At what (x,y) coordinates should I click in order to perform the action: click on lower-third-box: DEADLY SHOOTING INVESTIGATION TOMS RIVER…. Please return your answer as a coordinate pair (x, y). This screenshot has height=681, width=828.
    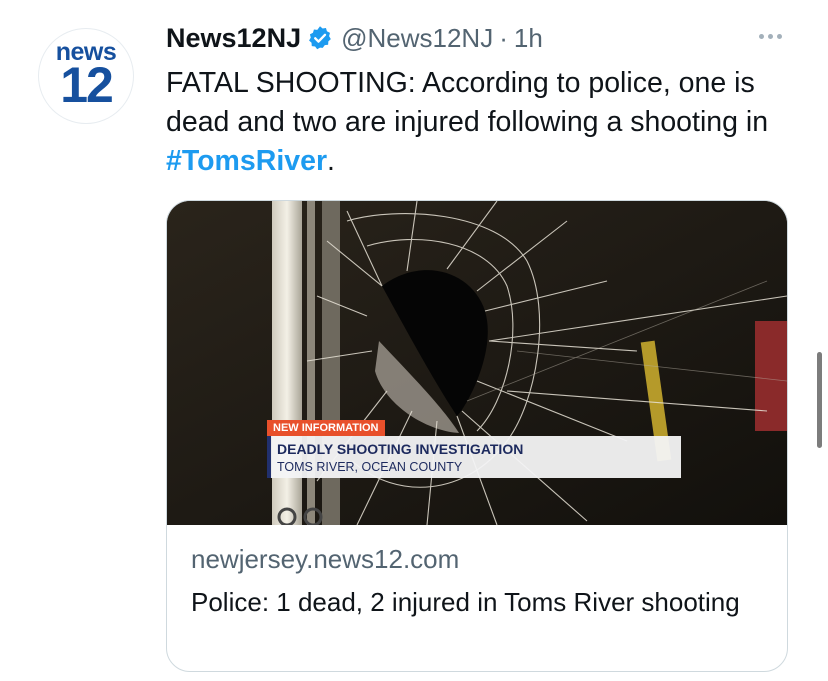
    Looking at the image, I should click on (474, 457).